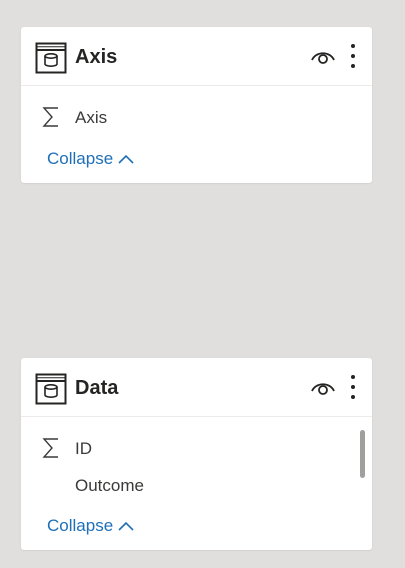  What do you see at coordinates (186, 485) in the screenshot?
I see `field-row: Outcome` at bounding box center [186, 485].